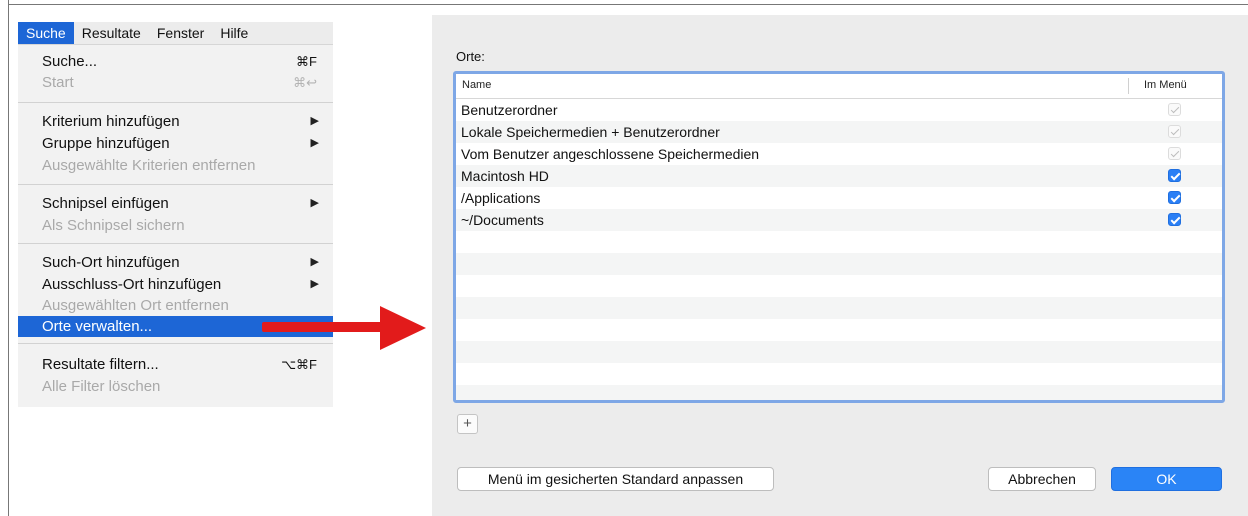  I want to click on menu-item-such-ort-hinzufuegen: Such-Ort hinzufügen ▶, so click(175, 262).